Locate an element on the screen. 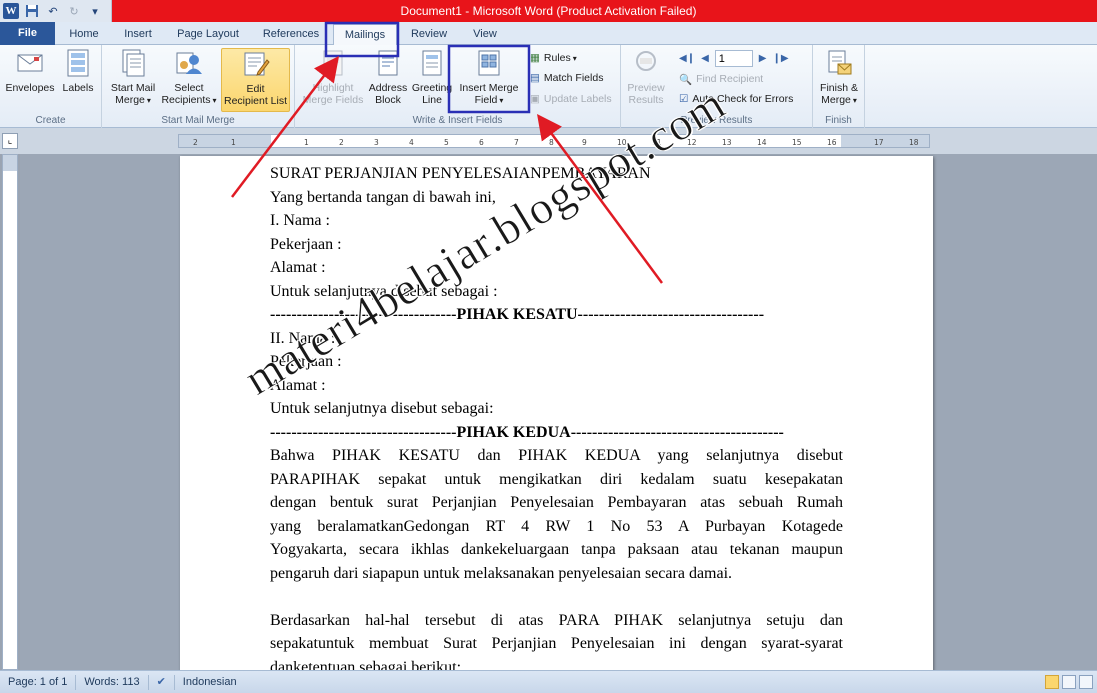 Image resolution: width=1097 pixels, height=693 pixels. ruler-tick: 1 is located at coordinates (233, 142).